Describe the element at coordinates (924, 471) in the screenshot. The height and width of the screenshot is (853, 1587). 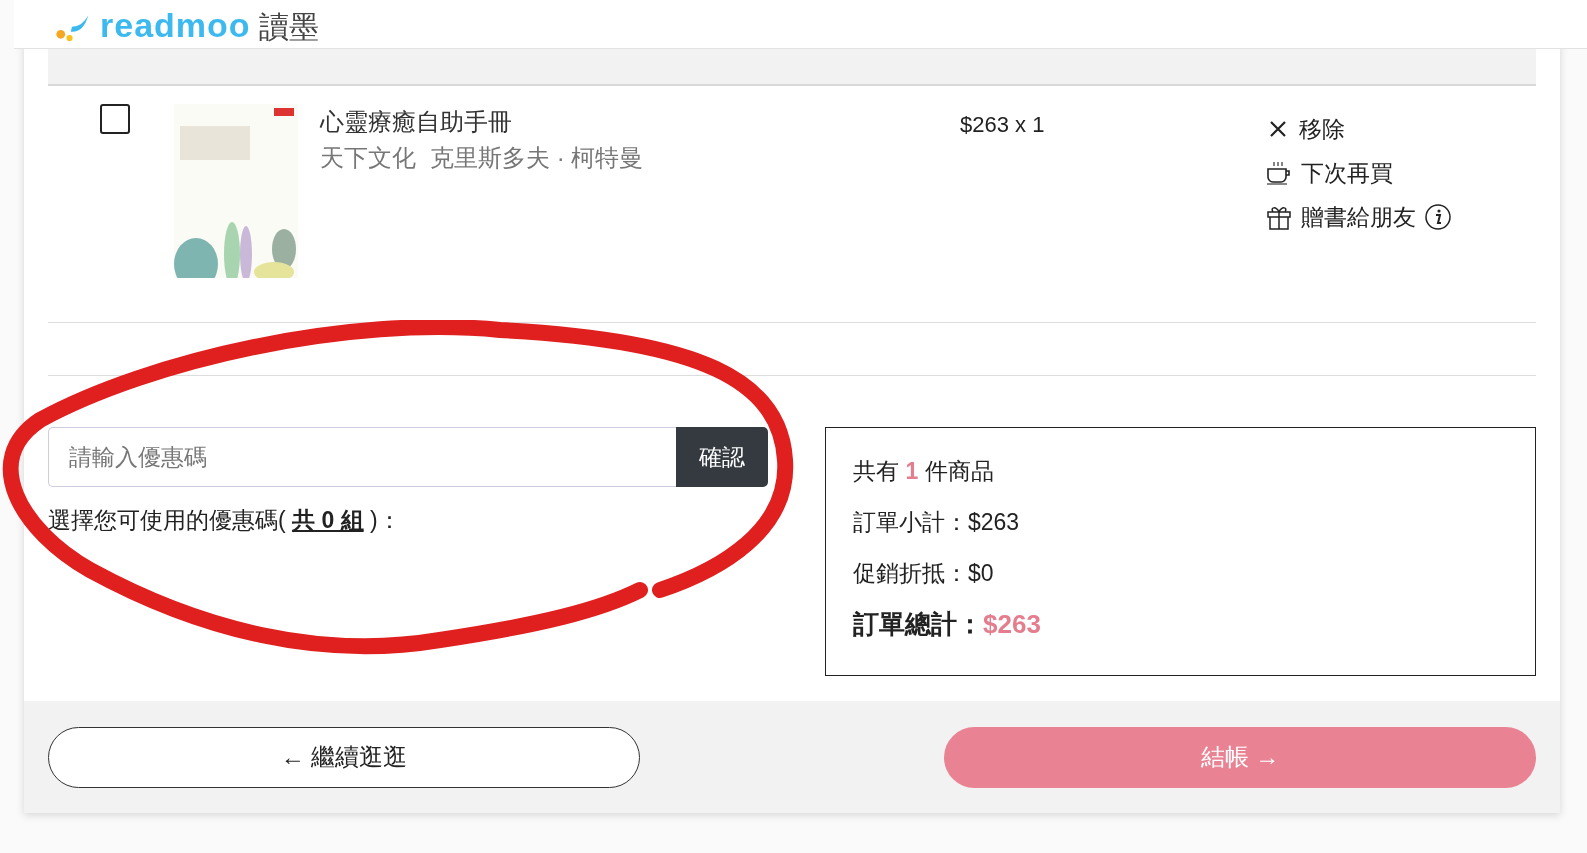
I see `item-count-text: 共有 1 件商品` at that location.